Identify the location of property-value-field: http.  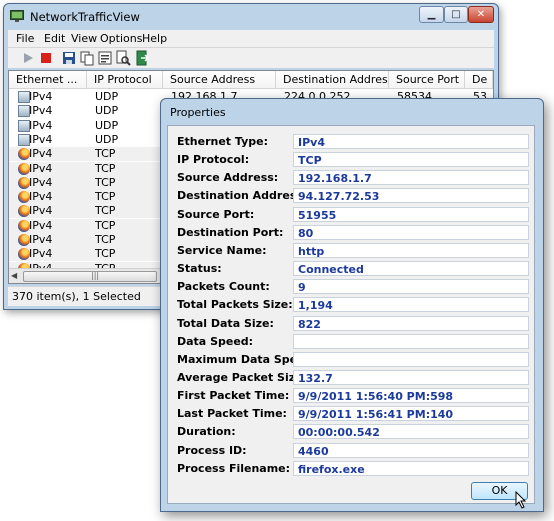
(411, 250).